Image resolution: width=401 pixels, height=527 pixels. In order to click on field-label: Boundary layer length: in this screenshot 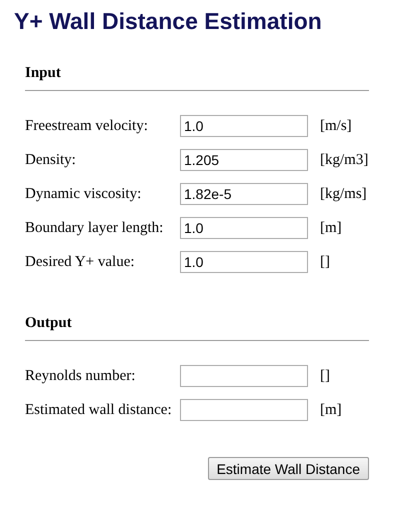, I will do `click(94, 228)`.